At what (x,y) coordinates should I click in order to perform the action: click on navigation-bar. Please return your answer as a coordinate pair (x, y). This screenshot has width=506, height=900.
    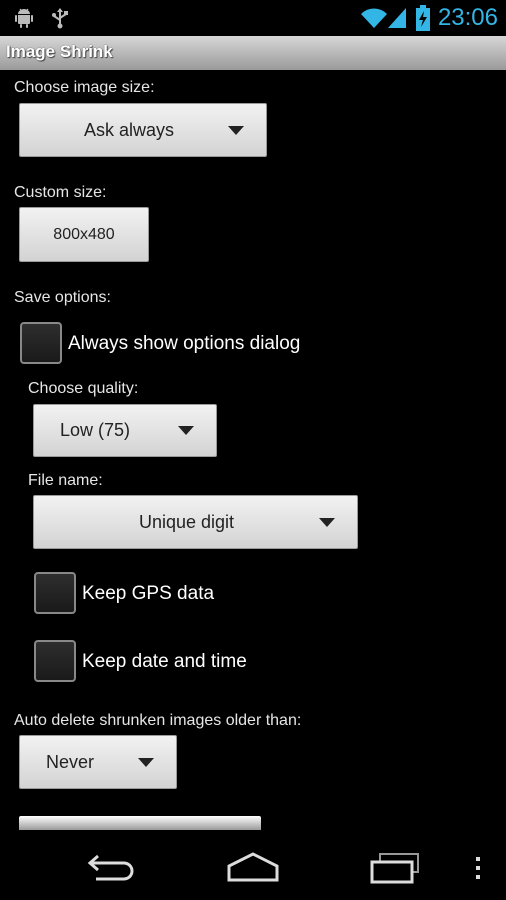
    Looking at the image, I should click on (253, 865).